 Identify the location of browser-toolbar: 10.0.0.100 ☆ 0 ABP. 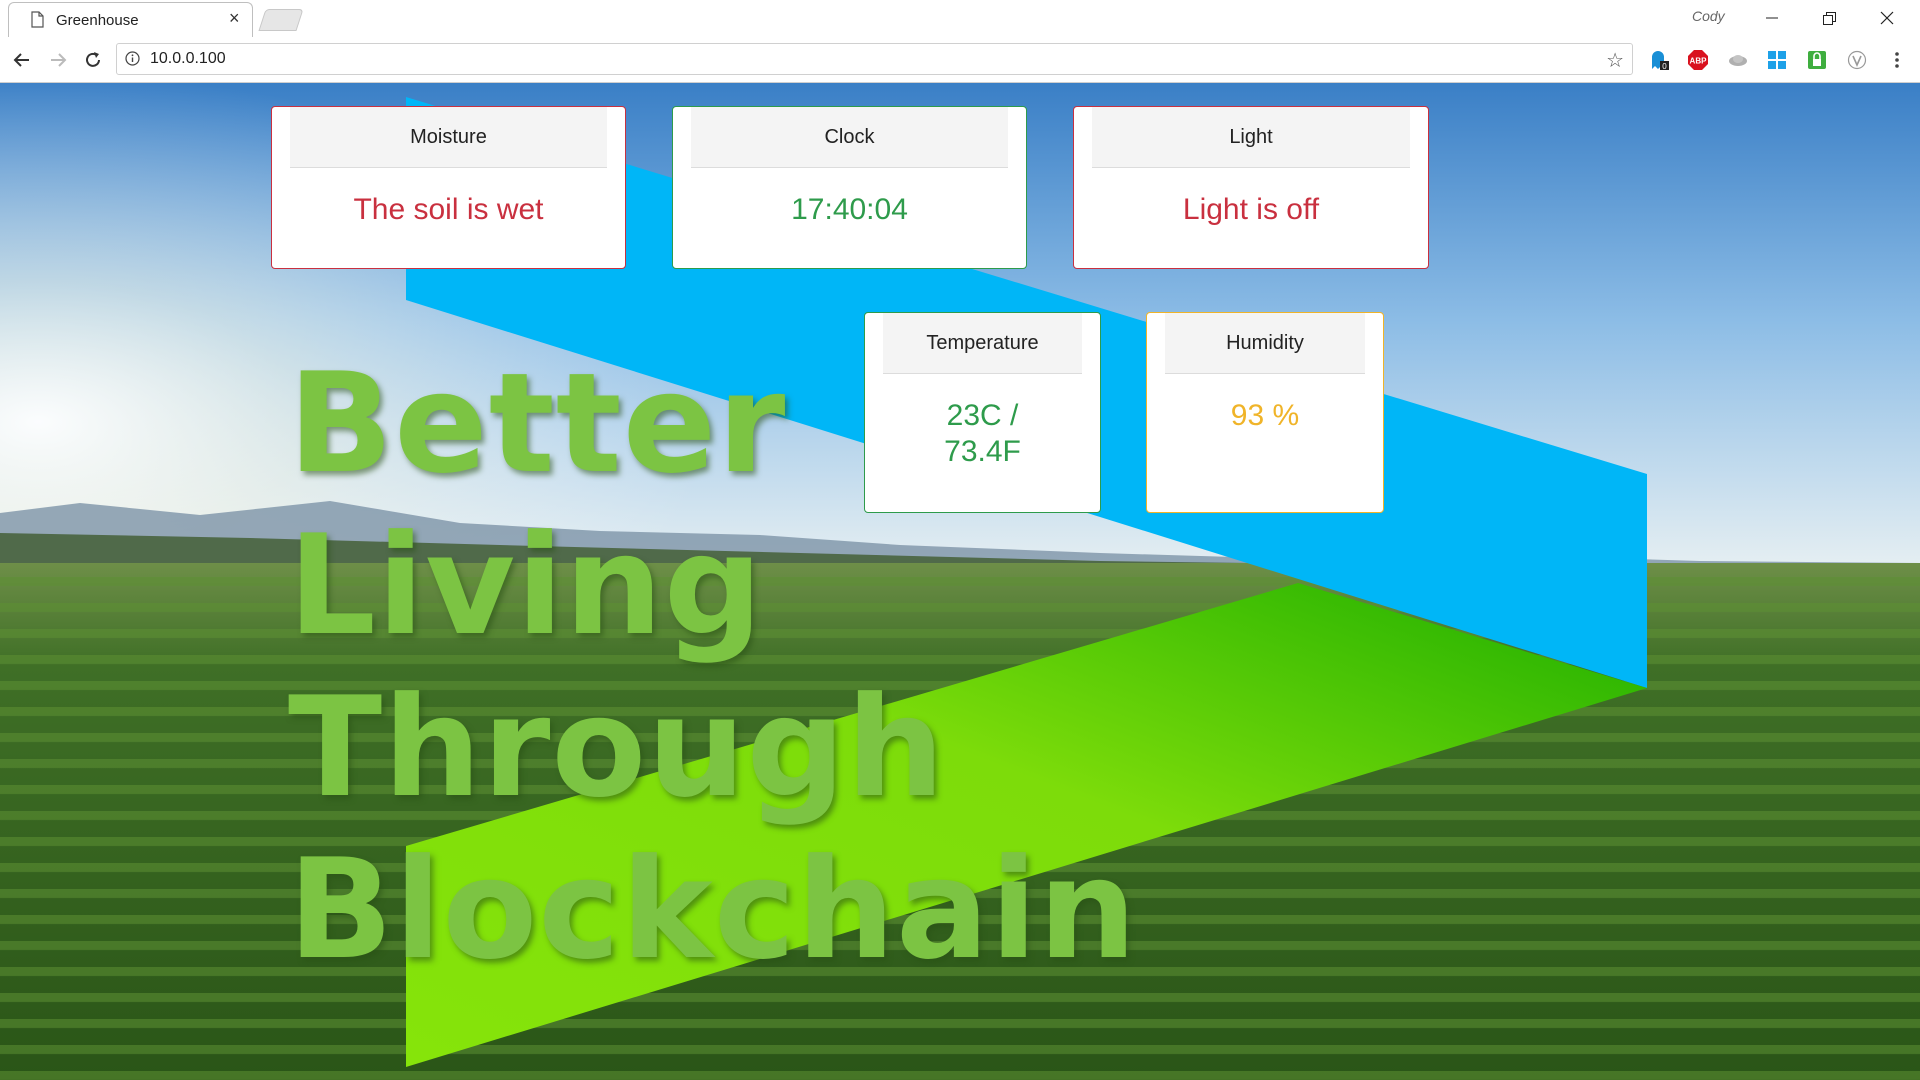
(960, 60).